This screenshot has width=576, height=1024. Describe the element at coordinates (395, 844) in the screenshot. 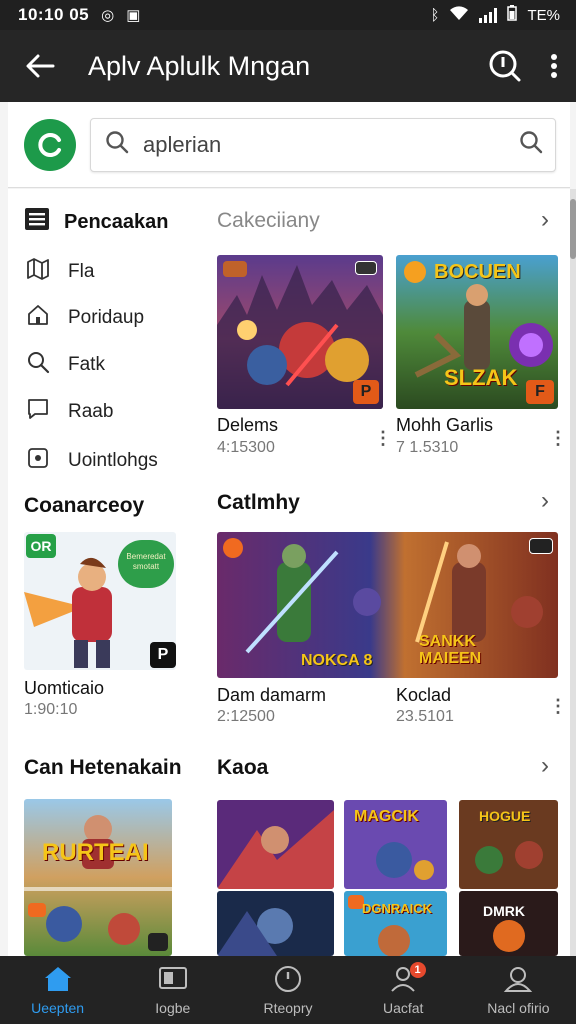

I see `game-tile-image: MAGCIK` at that location.